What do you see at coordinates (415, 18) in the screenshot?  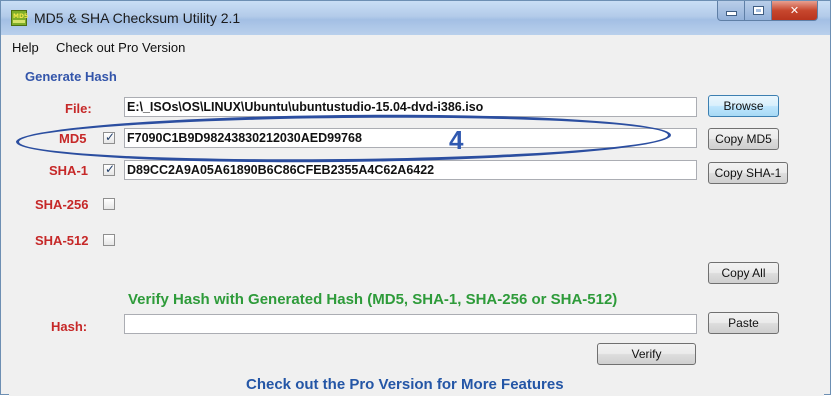 I see `title-bar: MD5 MD5 & SHA Checksum Utility 2.1 ✕` at bounding box center [415, 18].